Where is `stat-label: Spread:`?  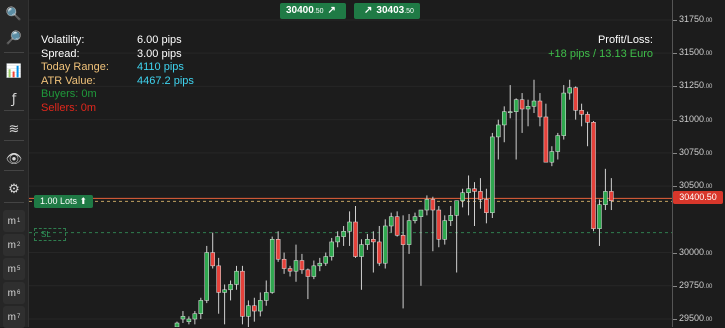
stat-label: Spread: is located at coordinates (60, 53).